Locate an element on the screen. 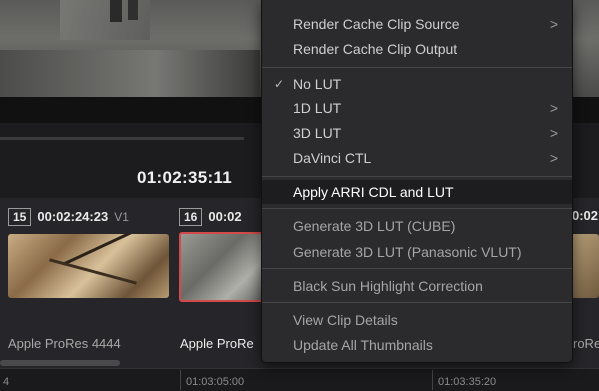  clip-header: 16 00:02 is located at coordinates (210, 217).